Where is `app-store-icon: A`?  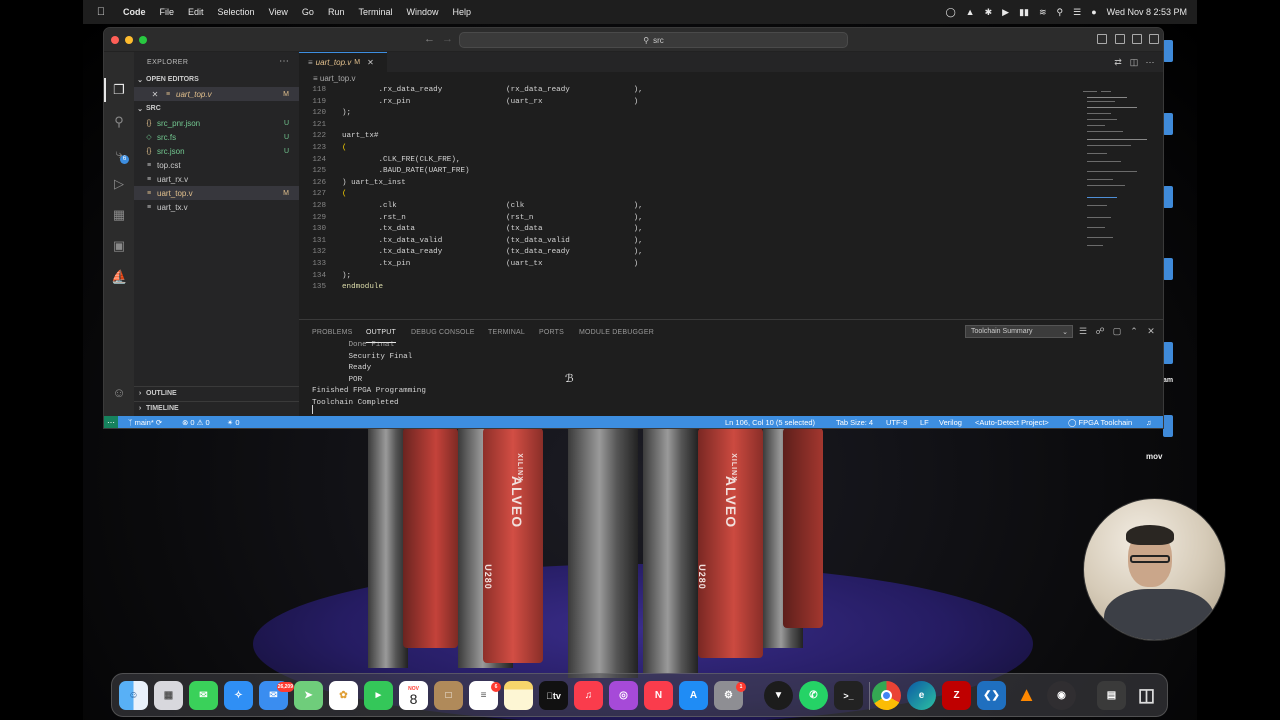 app-store-icon: A is located at coordinates (693, 695).